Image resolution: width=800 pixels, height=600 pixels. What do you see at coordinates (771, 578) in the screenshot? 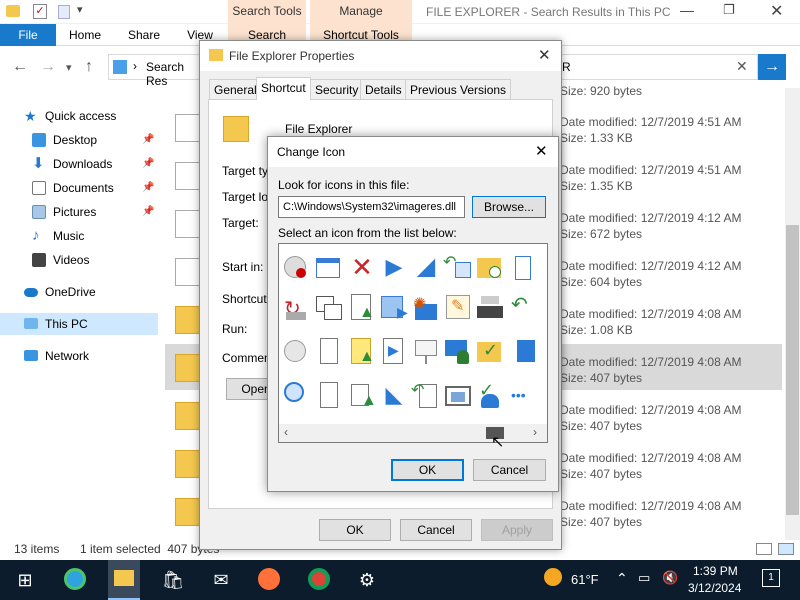
I see `notification-icon: 1` at bounding box center [771, 578].